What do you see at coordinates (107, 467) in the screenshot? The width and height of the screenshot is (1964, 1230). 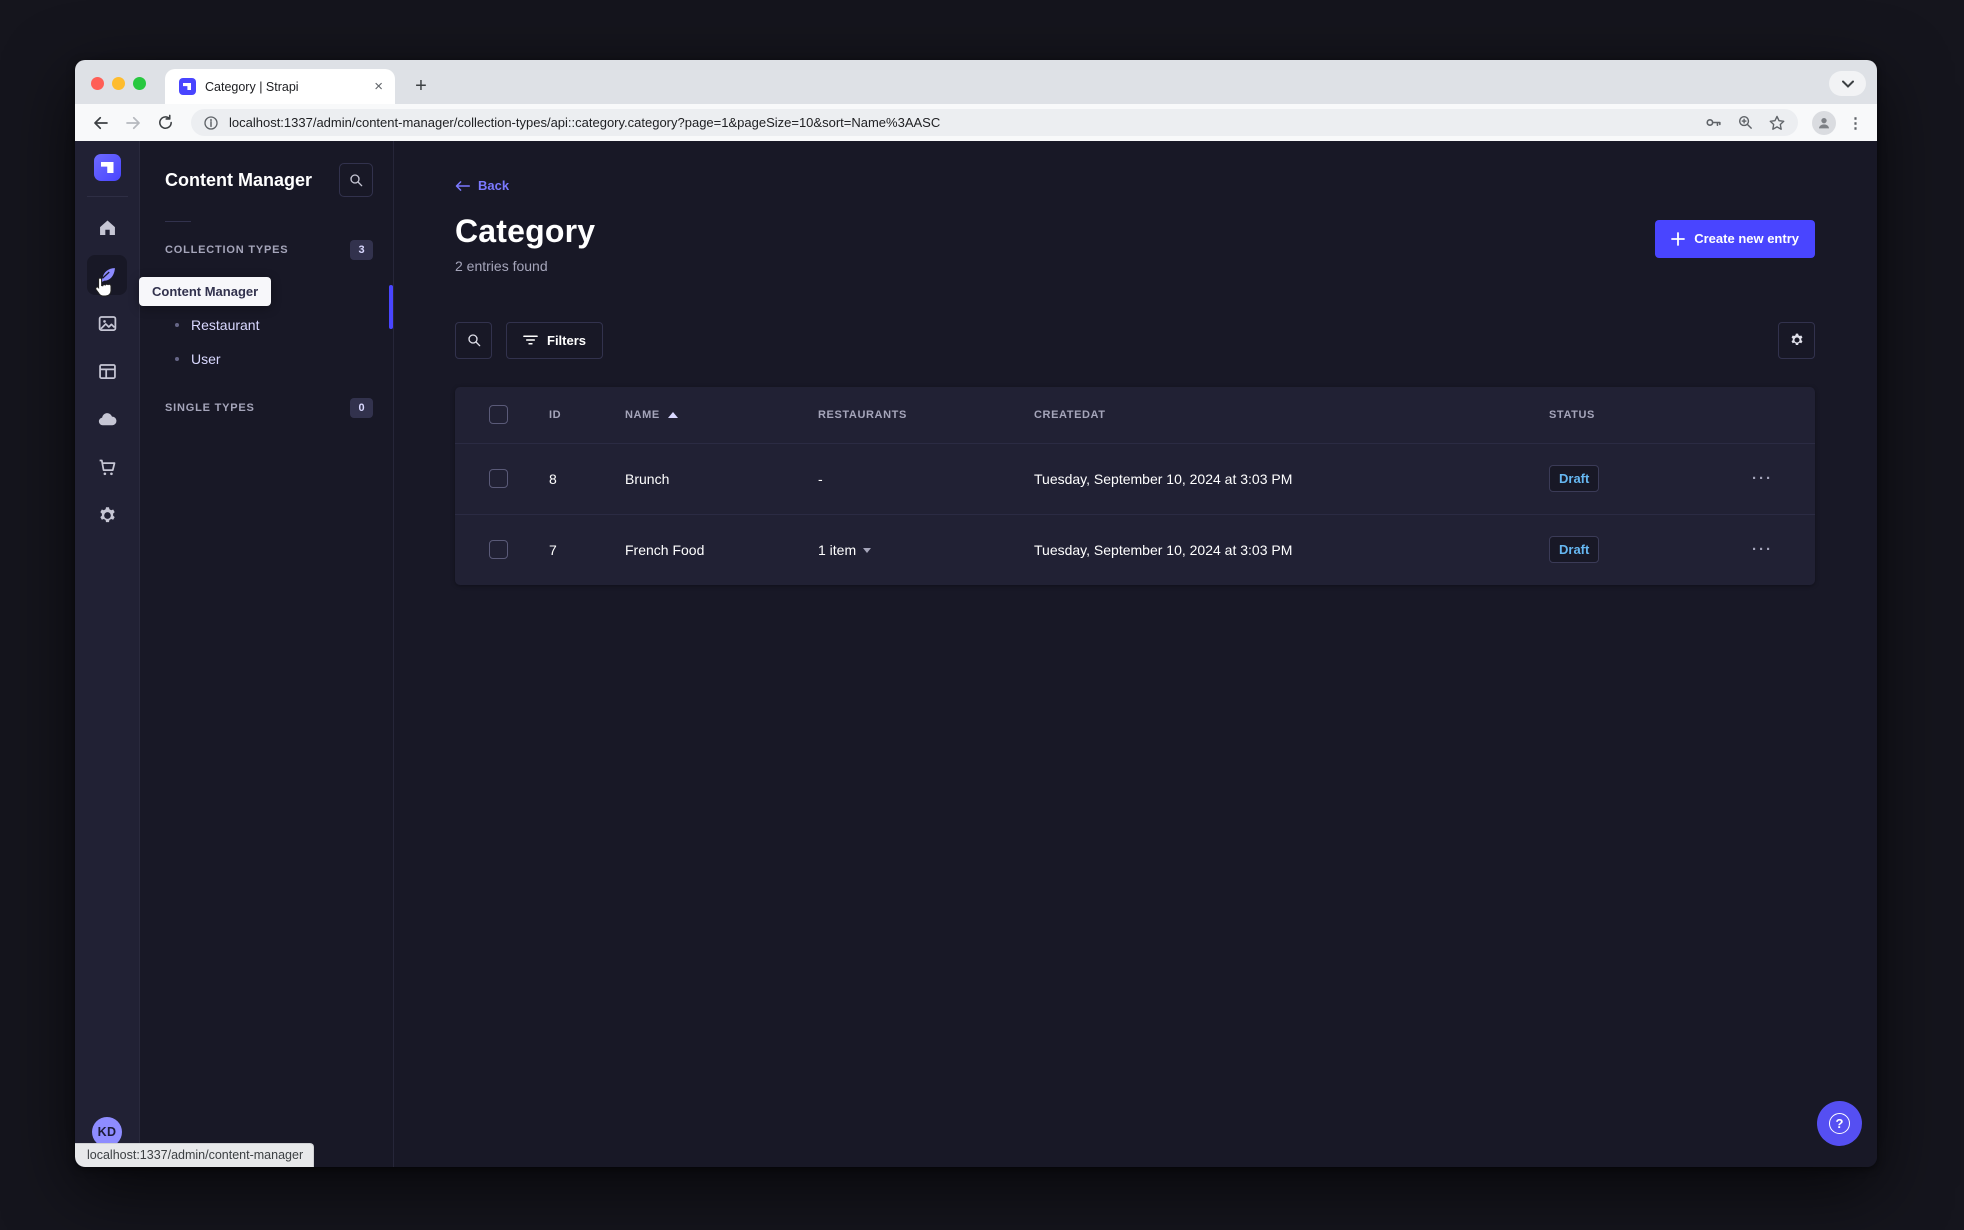 I see `nav-marketplace-cart-icon` at bounding box center [107, 467].